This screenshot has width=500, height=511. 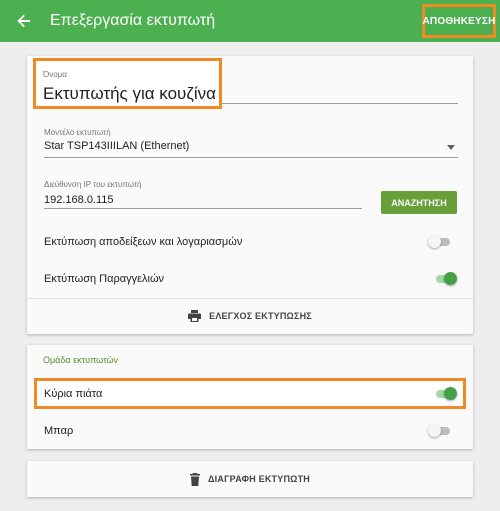 I want to click on search-button: ΑΝΑΖΗΤΗΣΗ, so click(x=419, y=202).